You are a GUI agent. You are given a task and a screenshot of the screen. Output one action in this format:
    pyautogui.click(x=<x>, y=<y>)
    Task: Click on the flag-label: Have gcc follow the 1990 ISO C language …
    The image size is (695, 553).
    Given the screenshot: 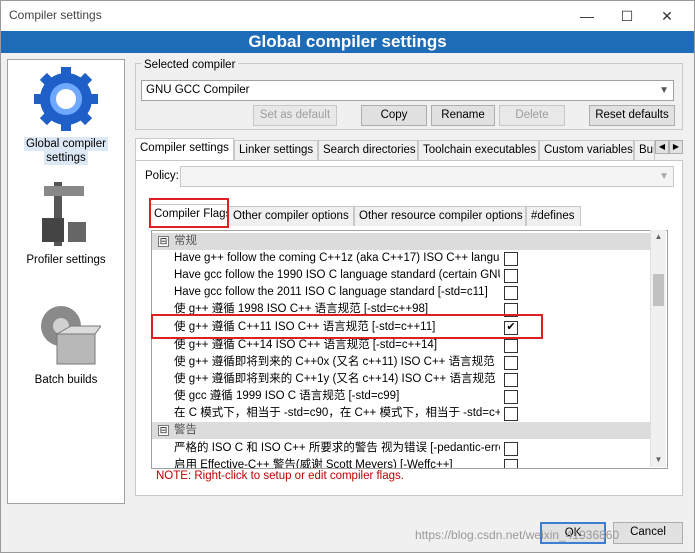 What is the action you would take?
    pyautogui.click(x=337, y=275)
    